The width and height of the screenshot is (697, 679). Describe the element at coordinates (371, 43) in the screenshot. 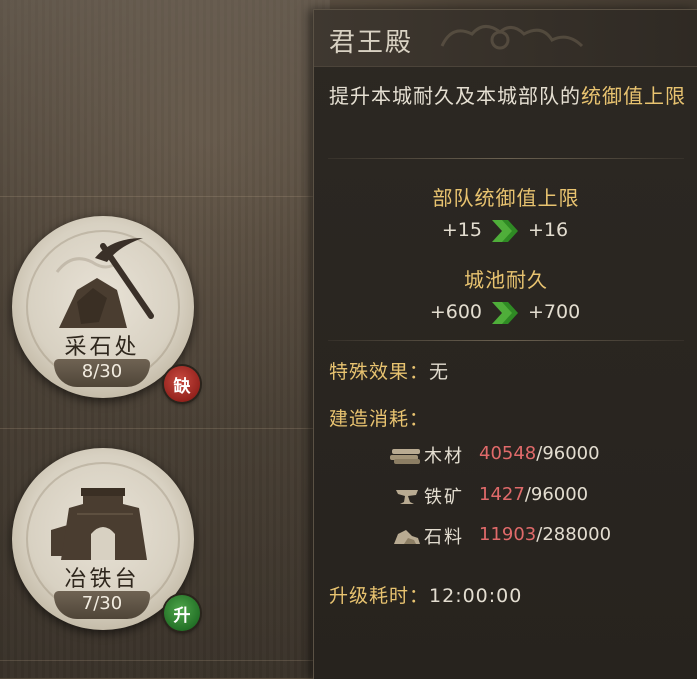

I see `tooltip-title: 君王殿` at that location.